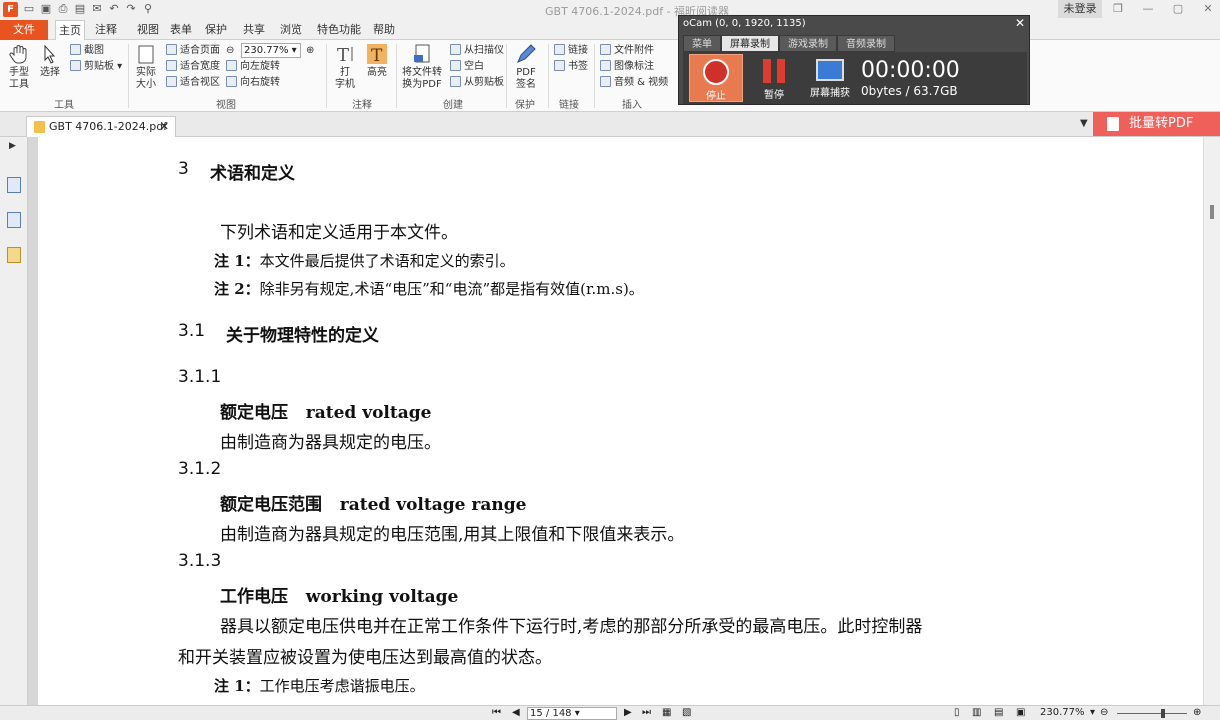 This screenshot has height=720, width=1220. I want to click on batch-convert-button: 批量转PDF, so click(1156, 124).